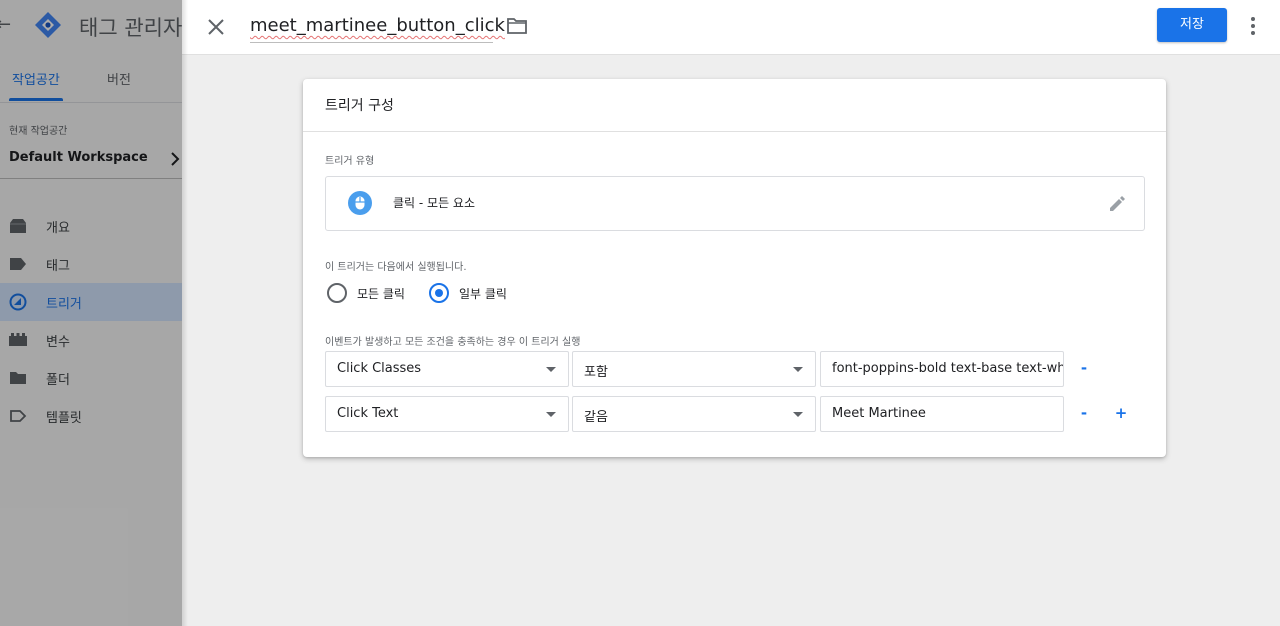  What do you see at coordinates (130, 28) in the screenshot?
I see `app-title: 태그 관리자` at bounding box center [130, 28].